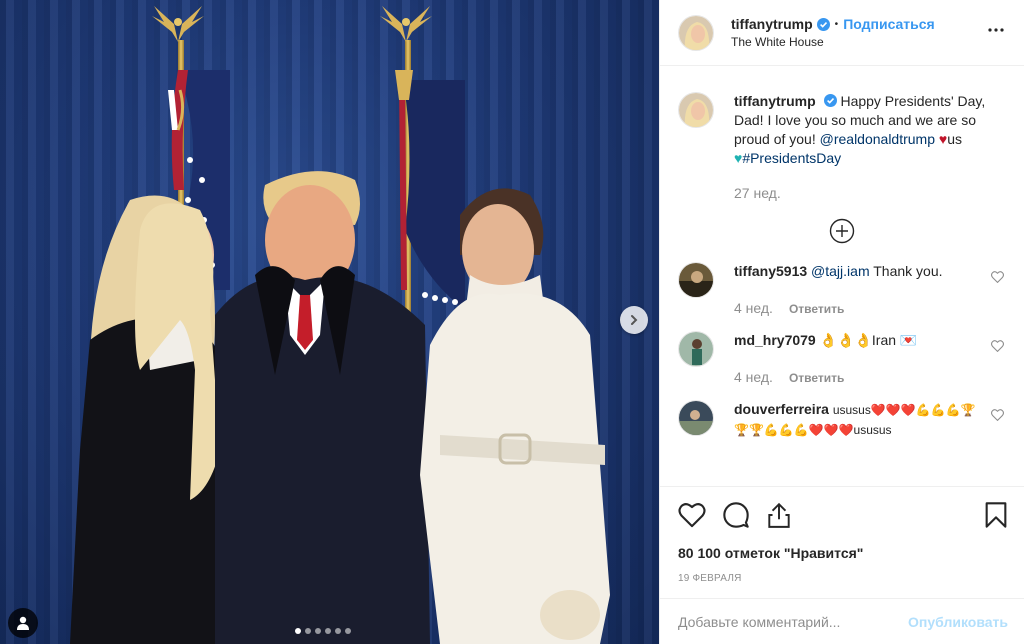 This screenshot has width=1024, height=644. What do you see at coordinates (793, 621) in the screenshot?
I see `comment-input` at bounding box center [793, 621].